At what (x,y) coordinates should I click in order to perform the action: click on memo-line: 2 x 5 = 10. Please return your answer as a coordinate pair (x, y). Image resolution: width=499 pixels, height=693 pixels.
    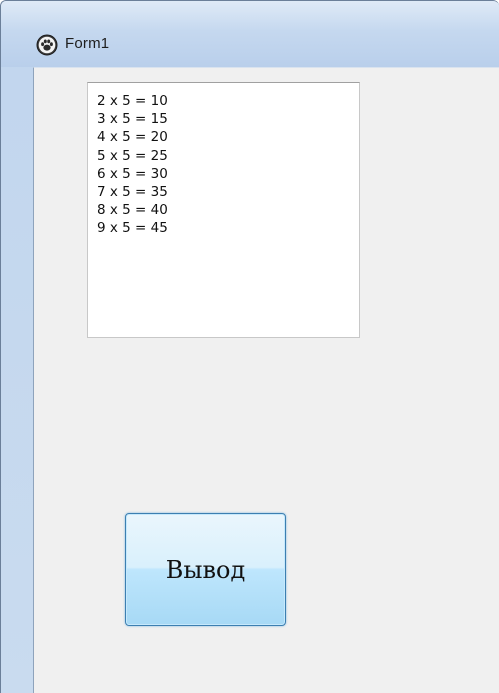
    Looking at the image, I should click on (132, 101).